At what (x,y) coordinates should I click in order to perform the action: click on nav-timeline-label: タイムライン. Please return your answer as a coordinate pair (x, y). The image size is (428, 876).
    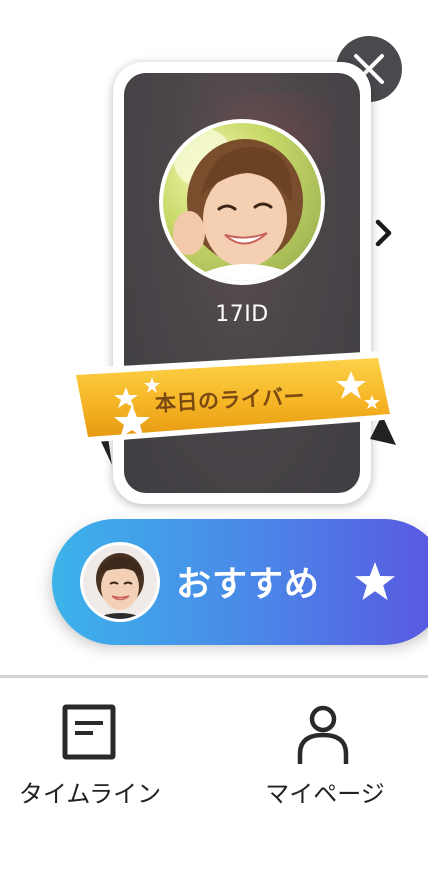
    Looking at the image, I should click on (90, 794).